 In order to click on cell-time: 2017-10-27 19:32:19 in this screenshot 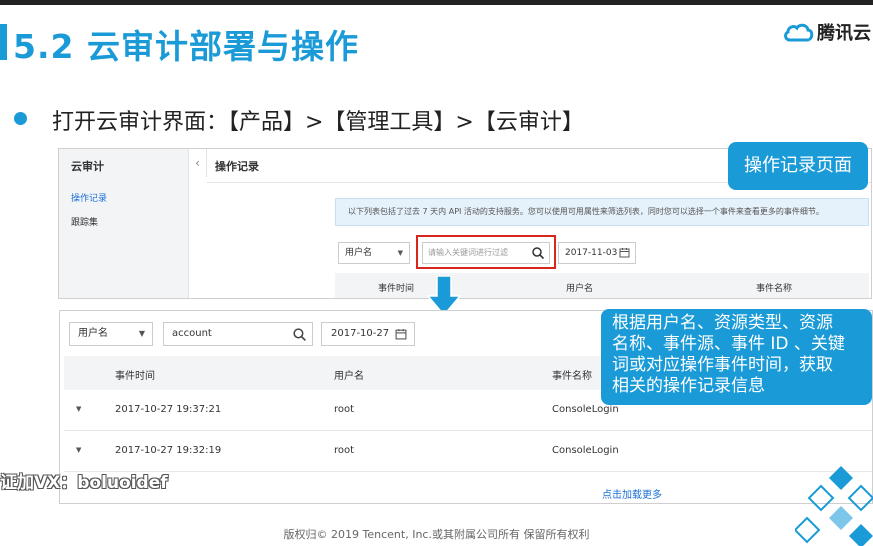, I will do `click(168, 450)`.